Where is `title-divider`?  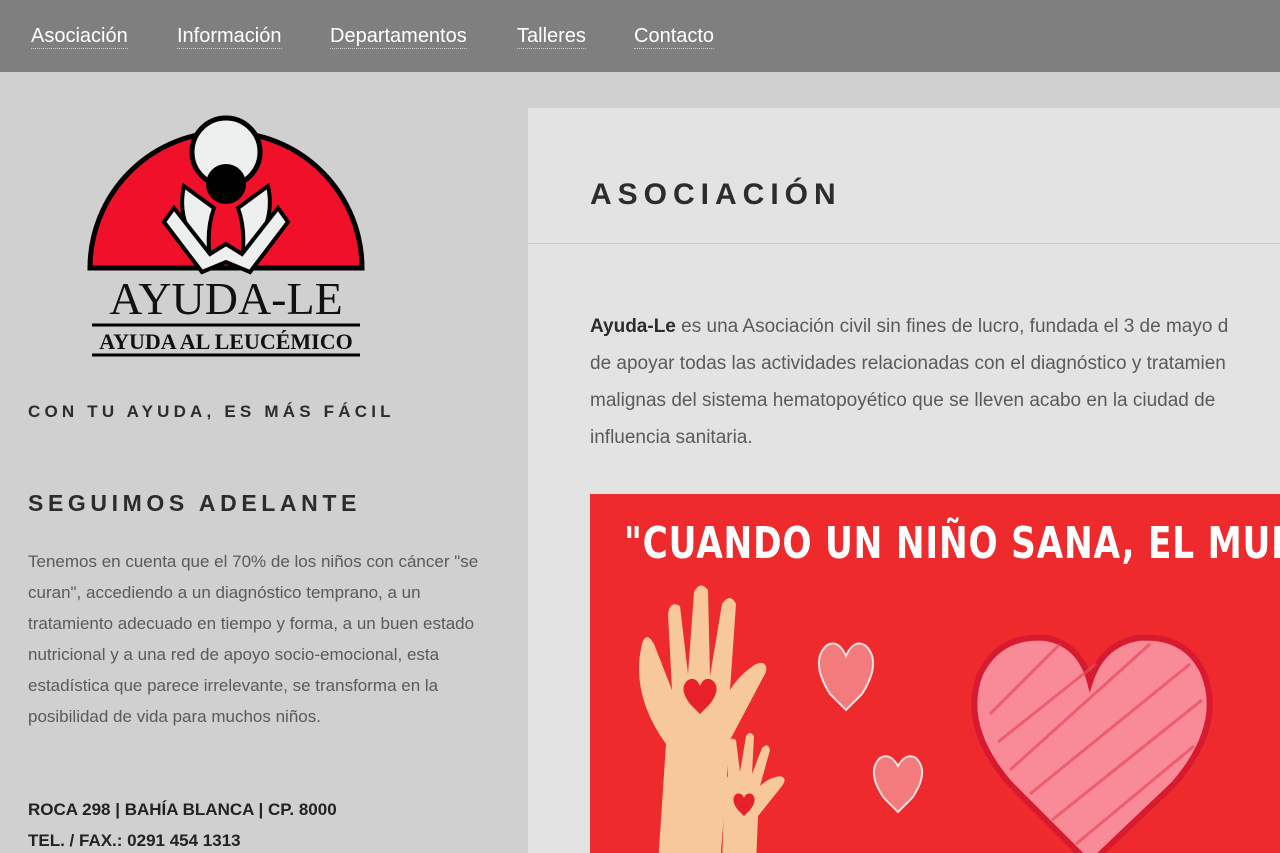
title-divider is located at coordinates (904, 243).